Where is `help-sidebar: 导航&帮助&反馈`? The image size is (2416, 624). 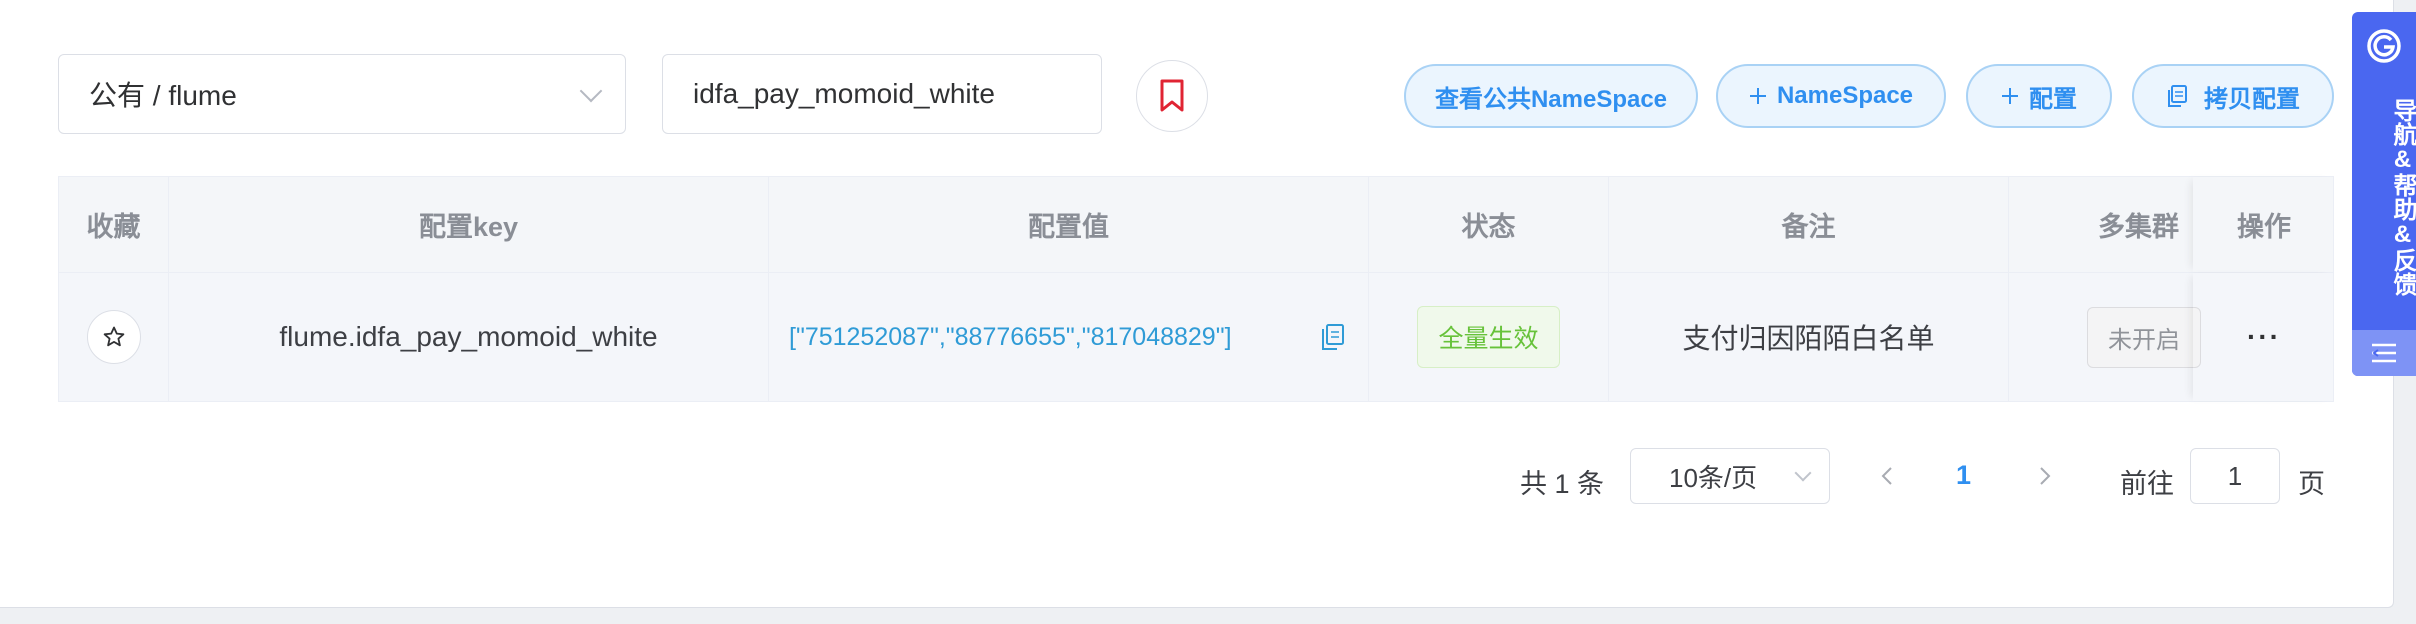 help-sidebar: 导航&帮助&反馈 is located at coordinates (2384, 194).